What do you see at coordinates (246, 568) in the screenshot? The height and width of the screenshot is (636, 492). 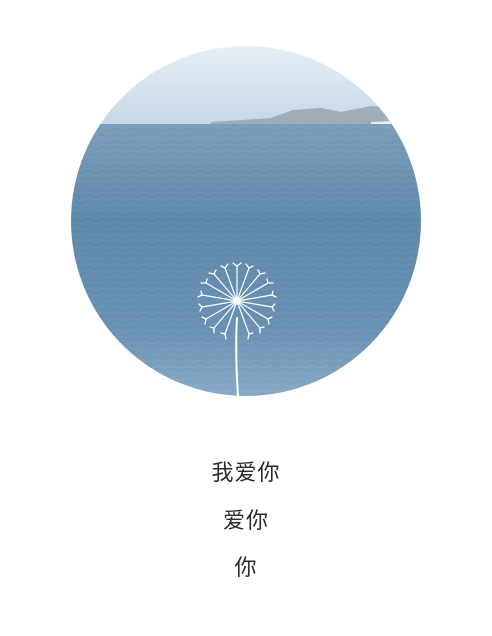 I see `poem-line-3: 你` at bounding box center [246, 568].